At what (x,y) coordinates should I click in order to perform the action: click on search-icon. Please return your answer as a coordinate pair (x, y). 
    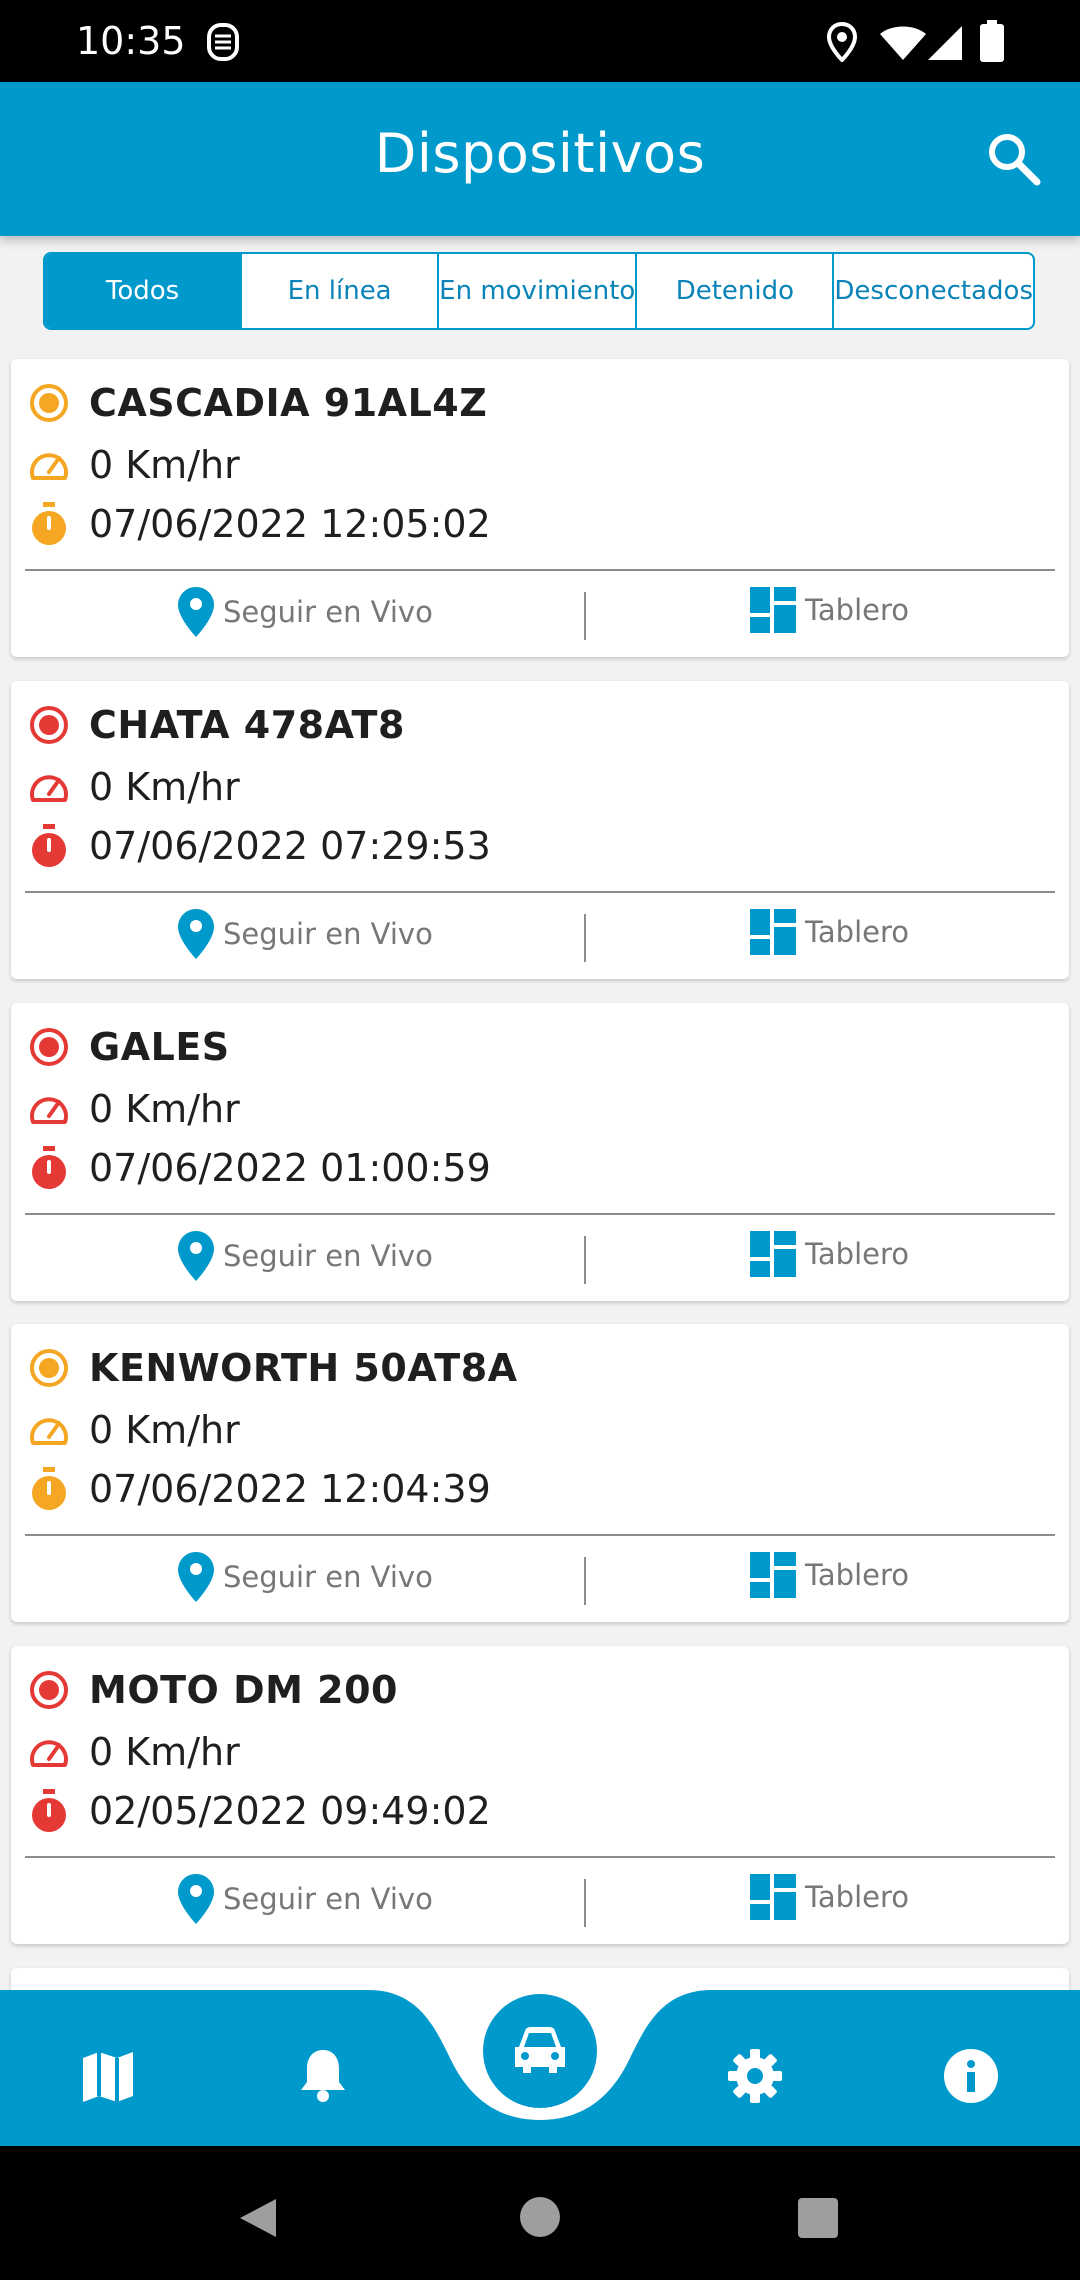
    Looking at the image, I should click on (1013, 158).